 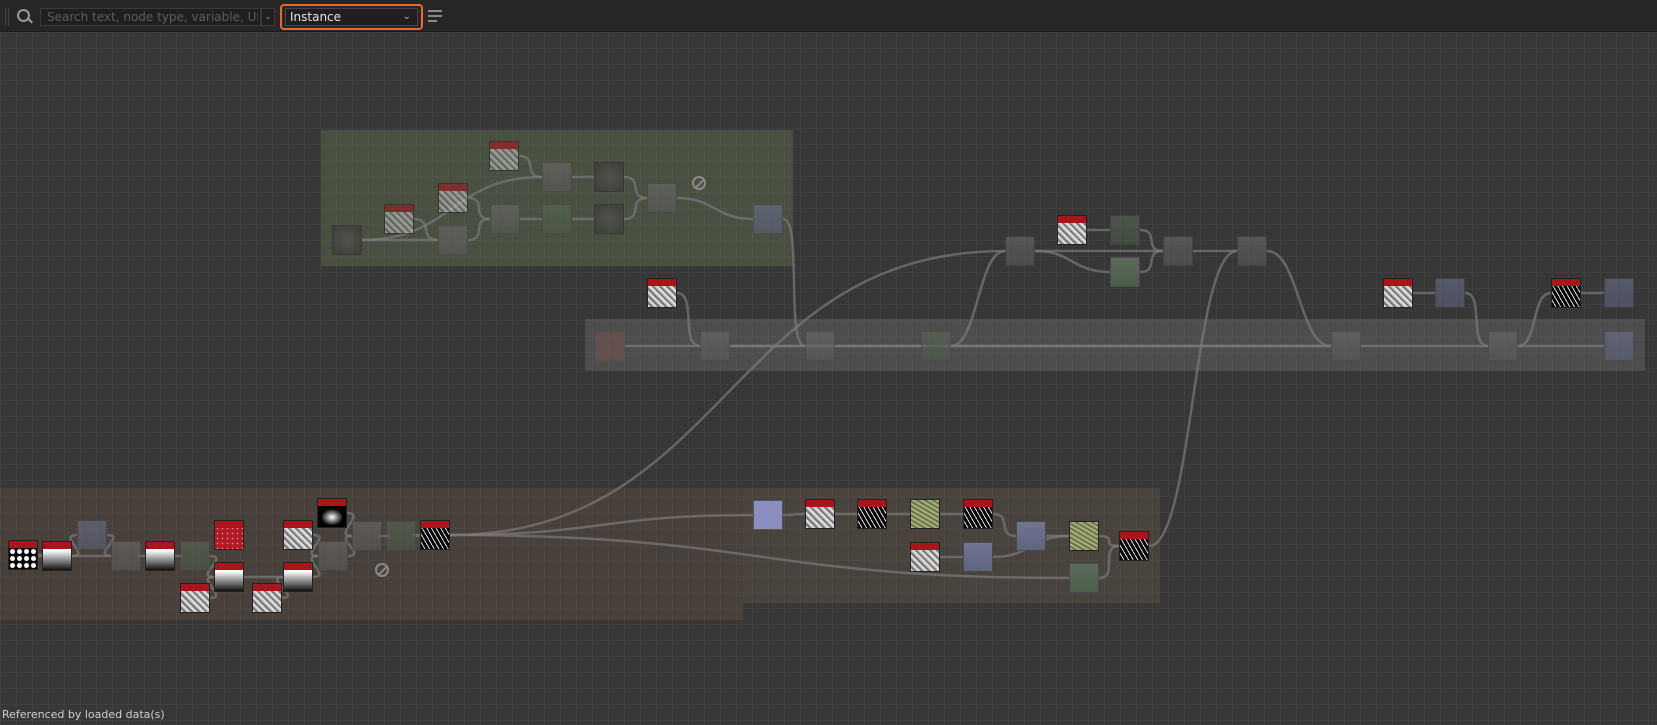 What do you see at coordinates (406, 16) in the screenshot?
I see `chevron-down-icon: ⌄` at bounding box center [406, 16].